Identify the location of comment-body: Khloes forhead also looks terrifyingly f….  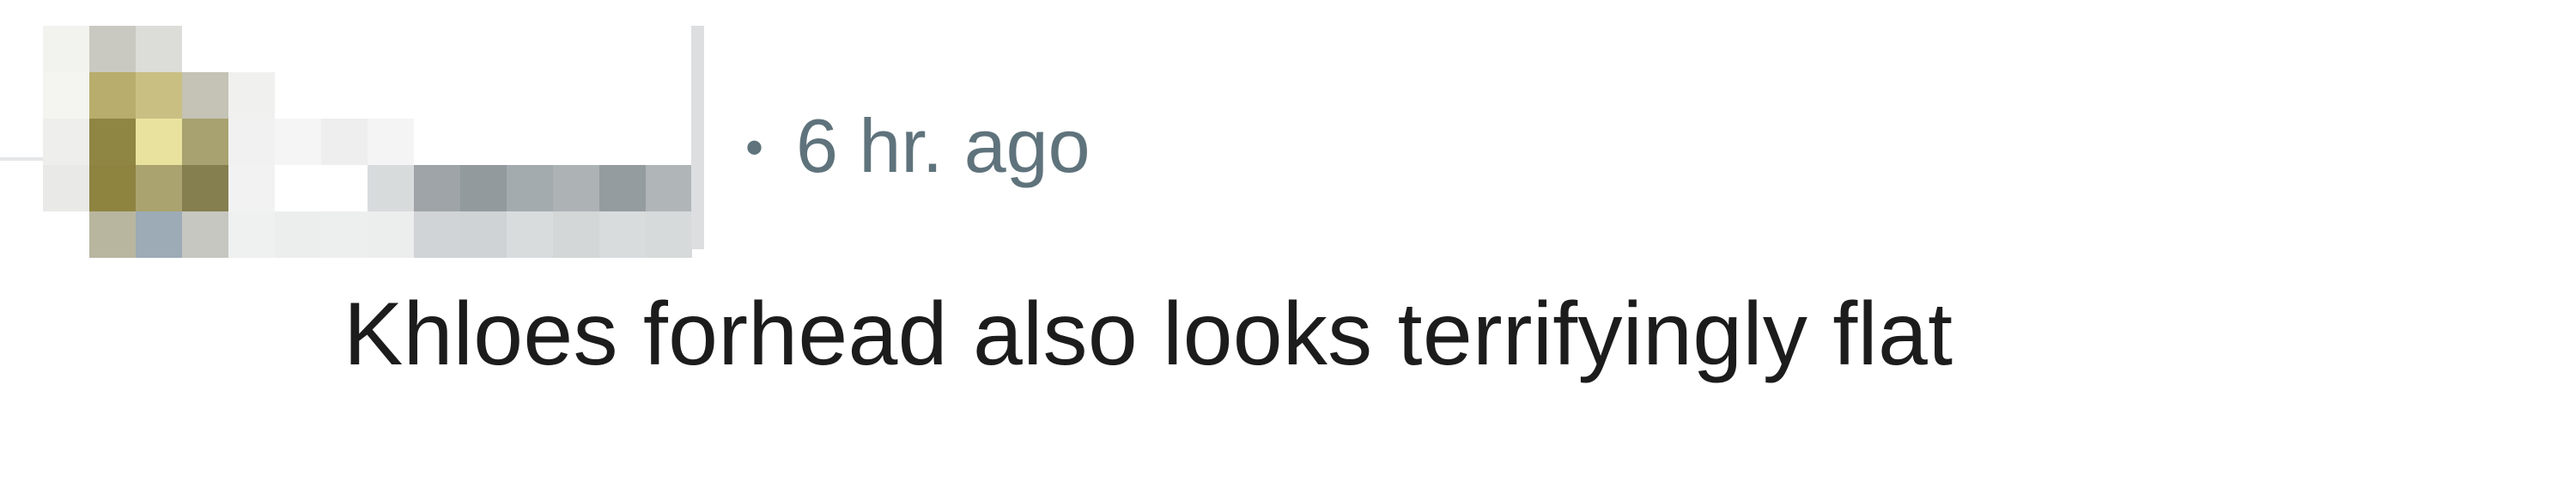
(1148, 334).